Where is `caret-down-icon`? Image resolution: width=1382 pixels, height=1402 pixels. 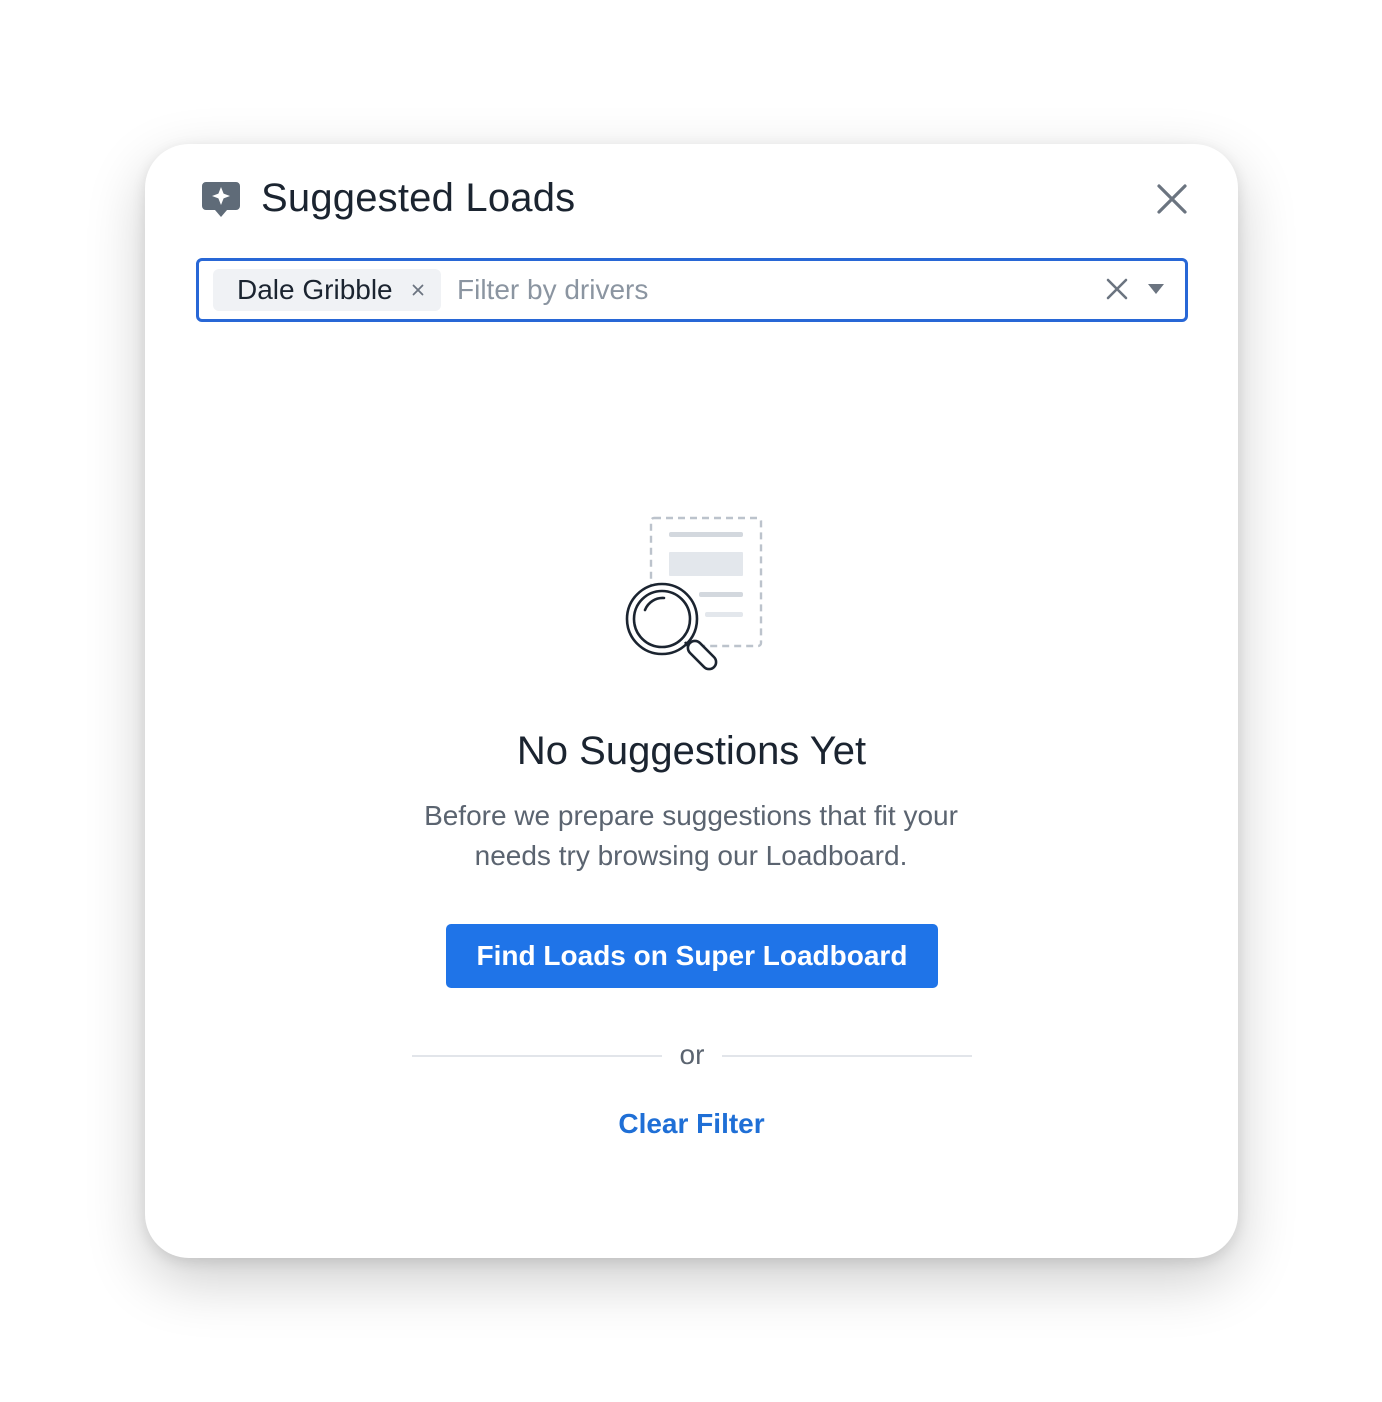 caret-down-icon is located at coordinates (1156, 289).